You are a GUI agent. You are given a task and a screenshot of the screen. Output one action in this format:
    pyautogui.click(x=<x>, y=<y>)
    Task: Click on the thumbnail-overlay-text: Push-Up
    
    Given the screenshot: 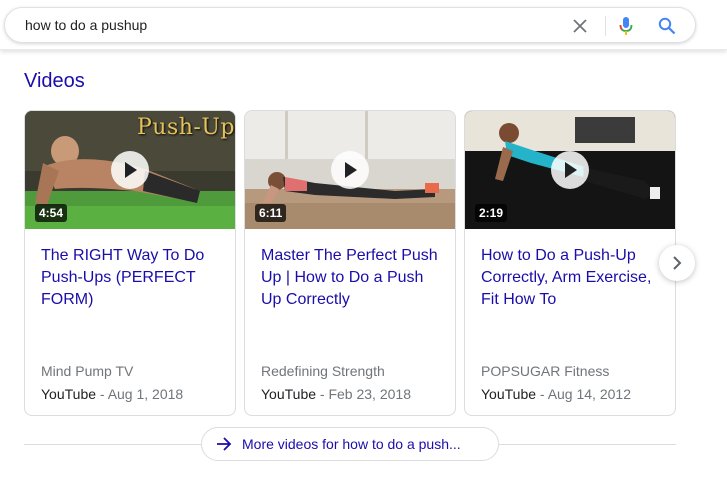 What is the action you would take?
    pyautogui.click(x=186, y=127)
    